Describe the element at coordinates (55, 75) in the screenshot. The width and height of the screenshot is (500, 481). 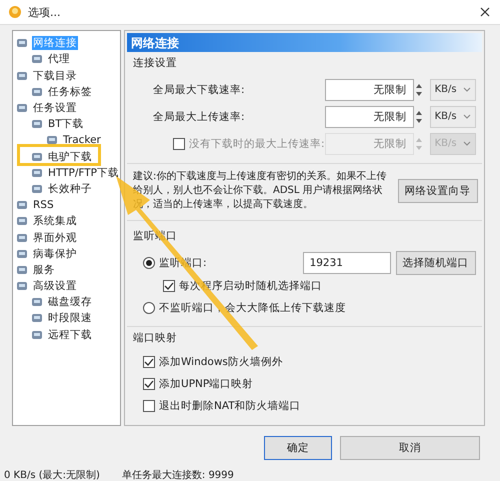
I see `tree-item: 下载目录` at that location.